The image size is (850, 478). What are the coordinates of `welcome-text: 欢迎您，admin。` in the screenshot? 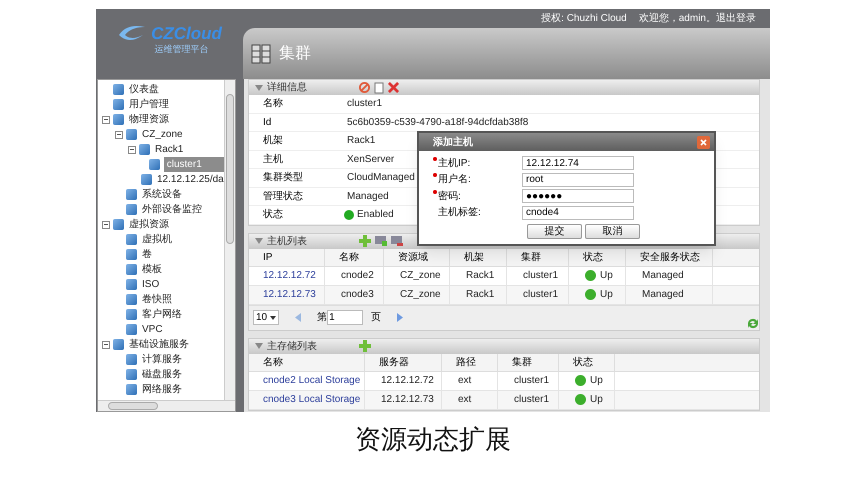 It's located at (677, 19).